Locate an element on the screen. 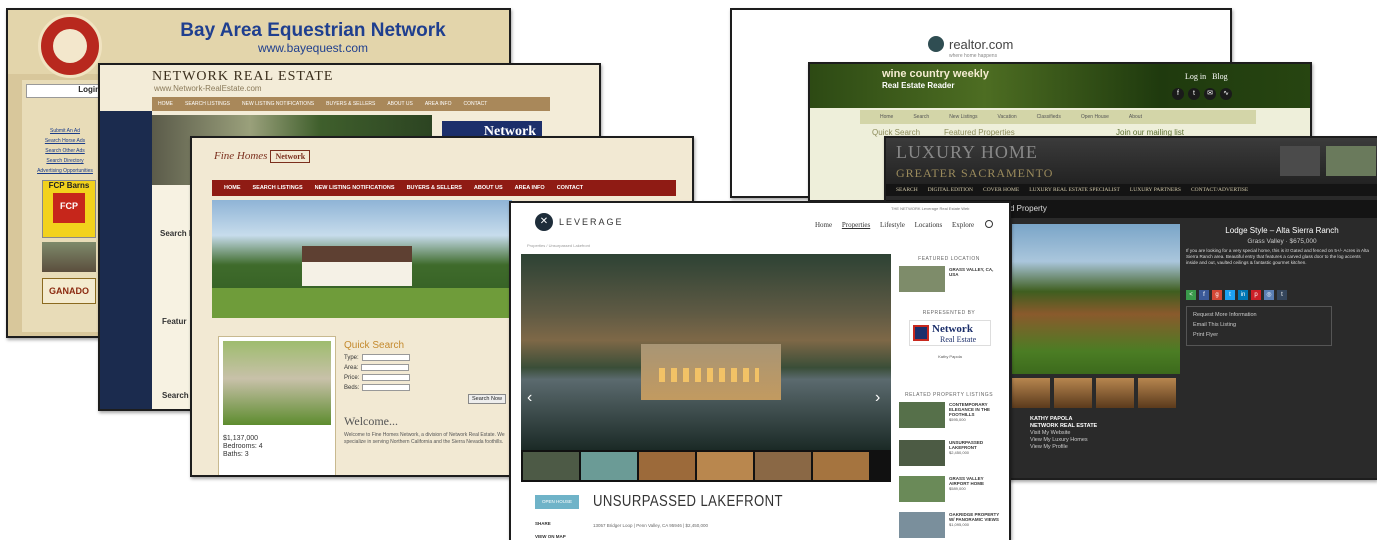  agent-link: View My Luxury Homes is located at coordinates (1059, 440).